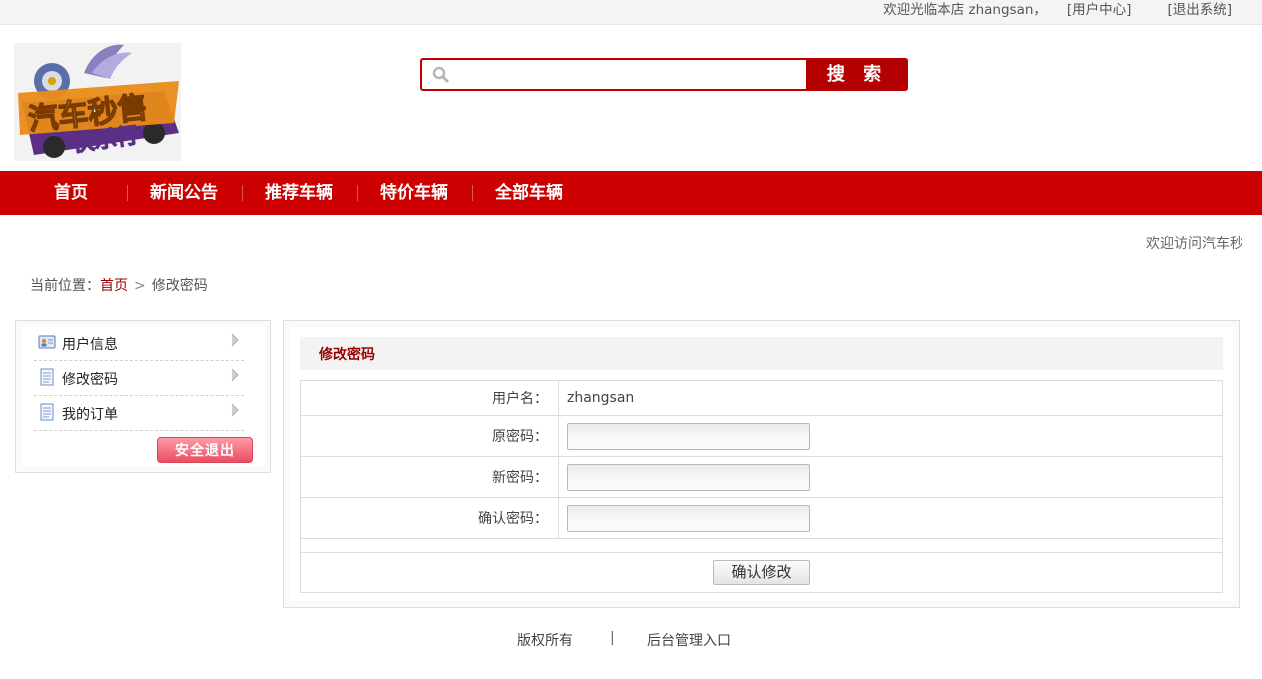 The image size is (1262, 679). I want to click on panel-title-bar: 修改密码, so click(761, 353).